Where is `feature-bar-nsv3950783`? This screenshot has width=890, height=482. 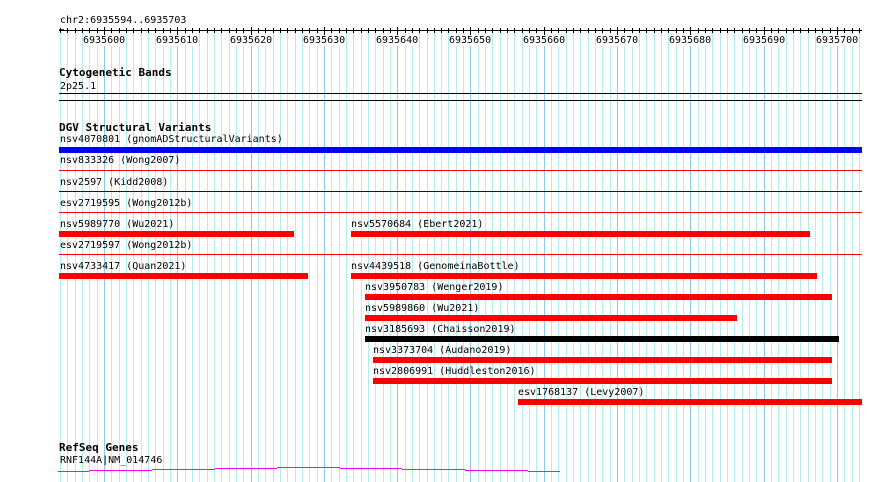 feature-bar-nsv3950783 is located at coordinates (598, 297).